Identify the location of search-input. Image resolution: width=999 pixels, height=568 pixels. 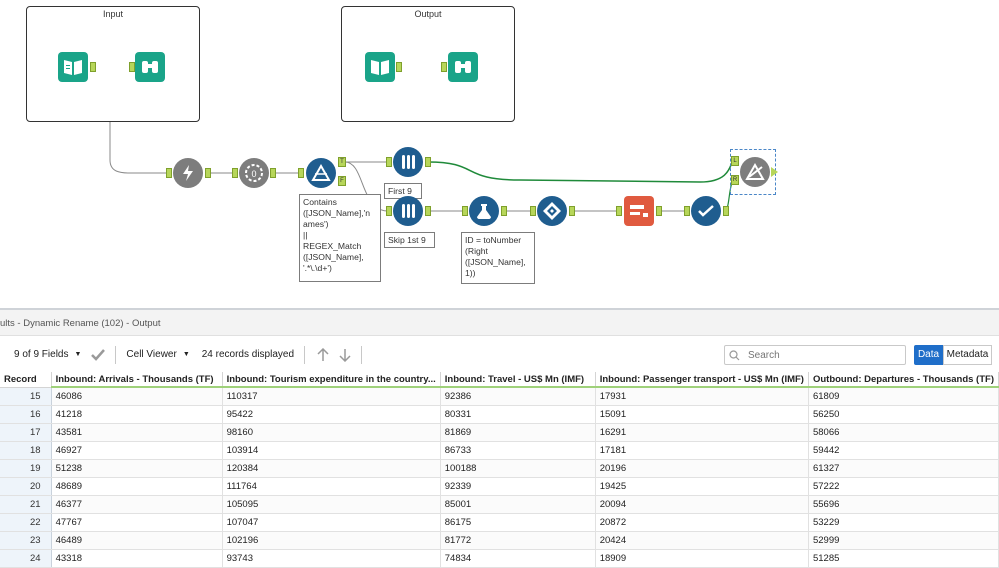
(823, 355).